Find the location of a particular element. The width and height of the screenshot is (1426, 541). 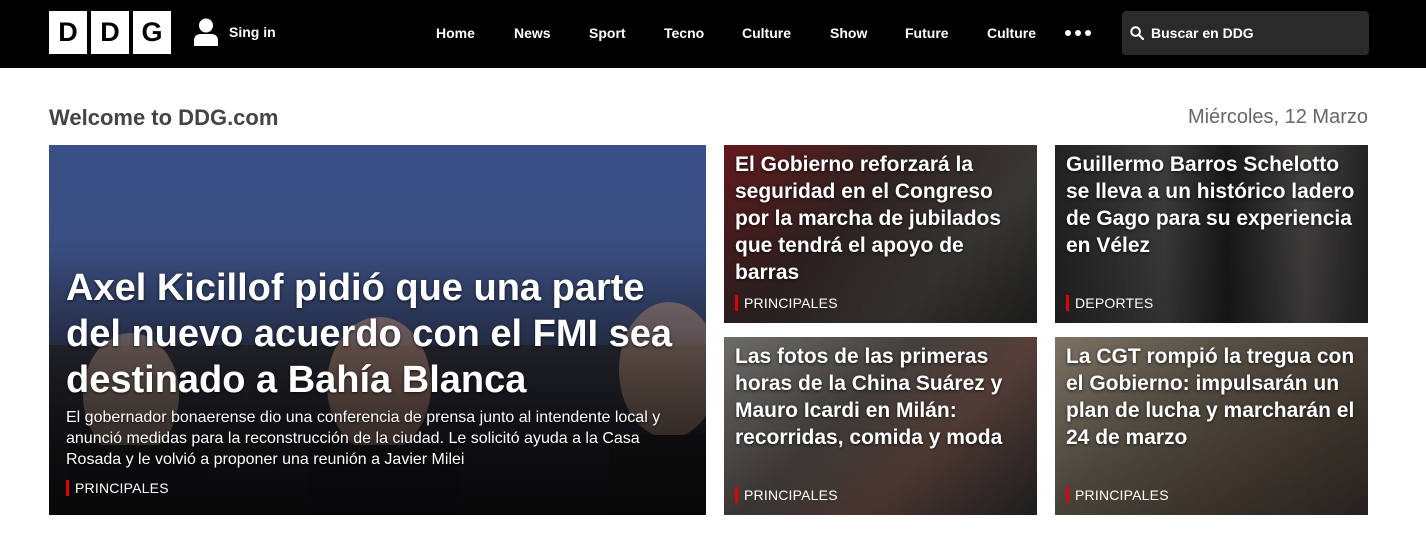

nav-home: Home is located at coordinates (455, 33).